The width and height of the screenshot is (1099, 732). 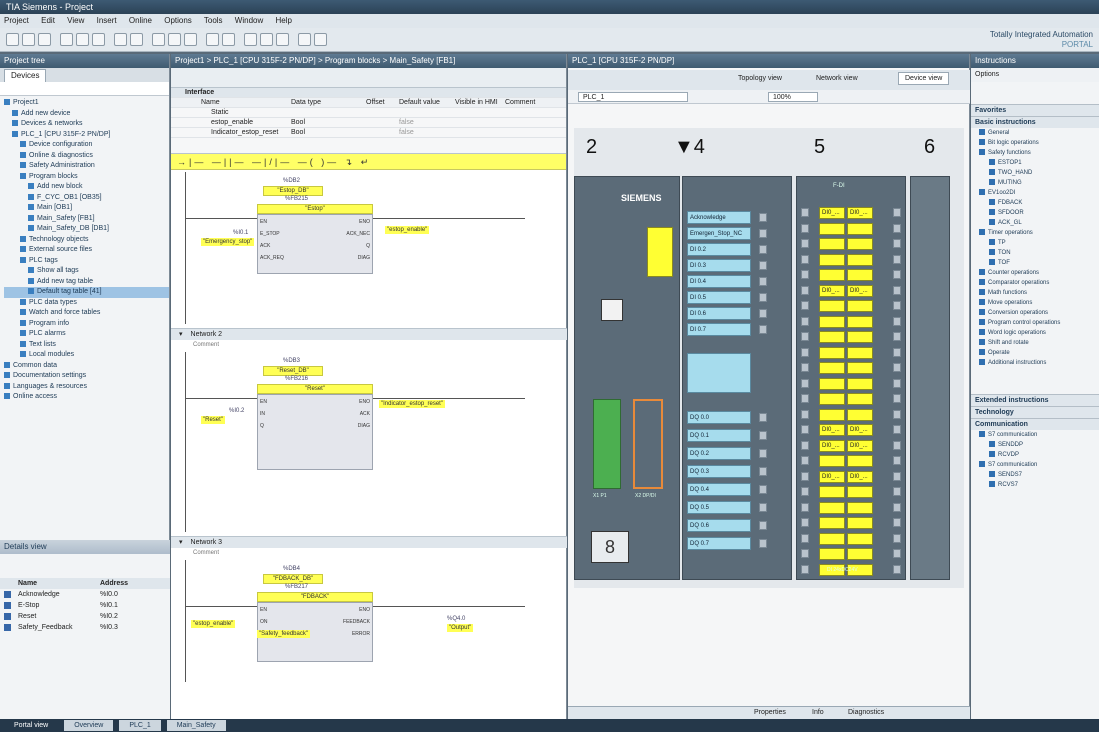 What do you see at coordinates (86, 387) in the screenshot?
I see `tree-item: Languages & resources` at bounding box center [86, 387].